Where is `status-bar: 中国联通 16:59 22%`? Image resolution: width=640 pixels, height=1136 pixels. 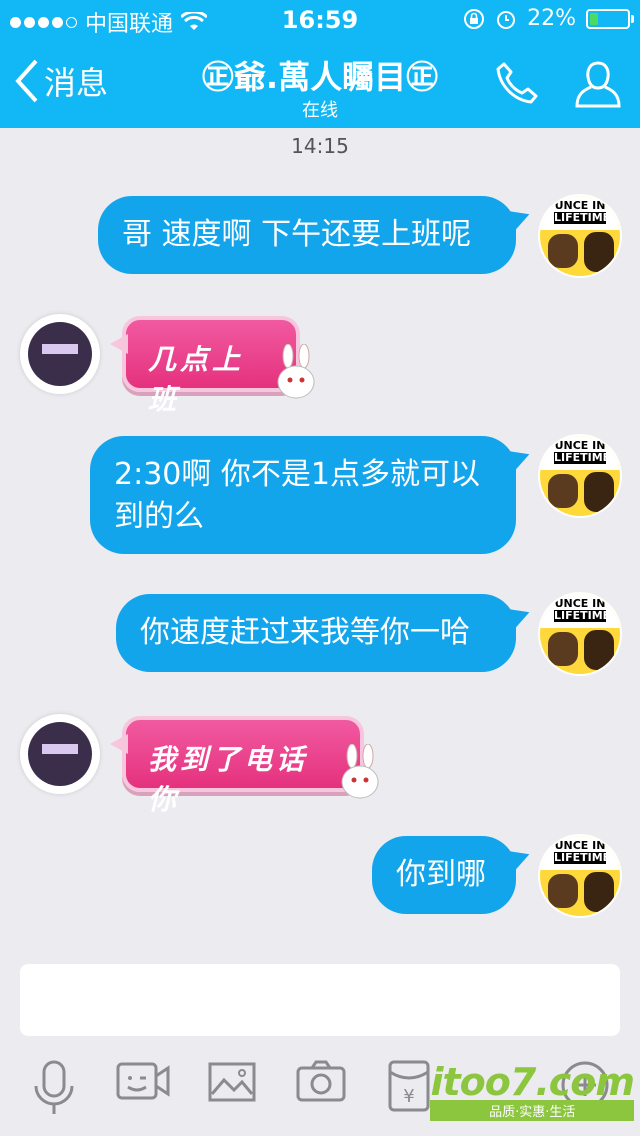 status-bar: 中国联通 16:59 22% is located at coordinates (320, 20).